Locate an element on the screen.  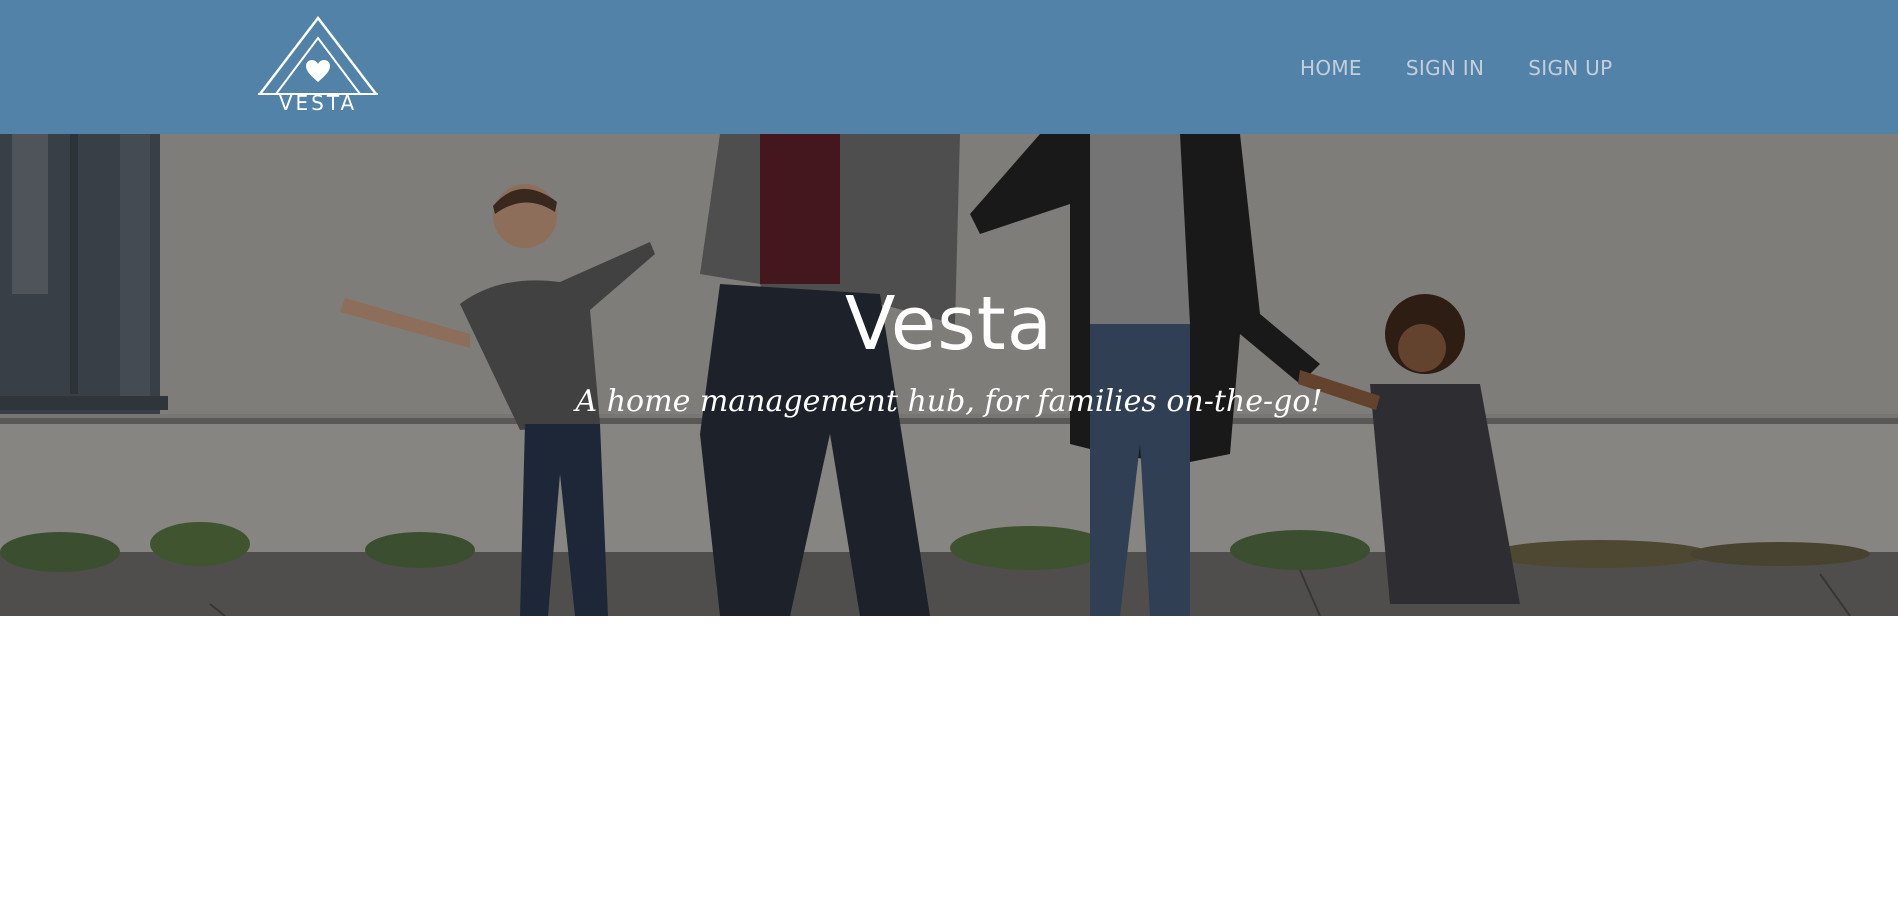
logo: VESTA is located at coordinates (318, 67).